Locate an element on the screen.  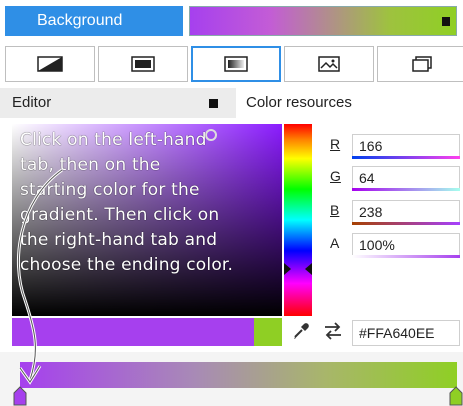
channel-r-label: R is located at coordinates (335, 144).